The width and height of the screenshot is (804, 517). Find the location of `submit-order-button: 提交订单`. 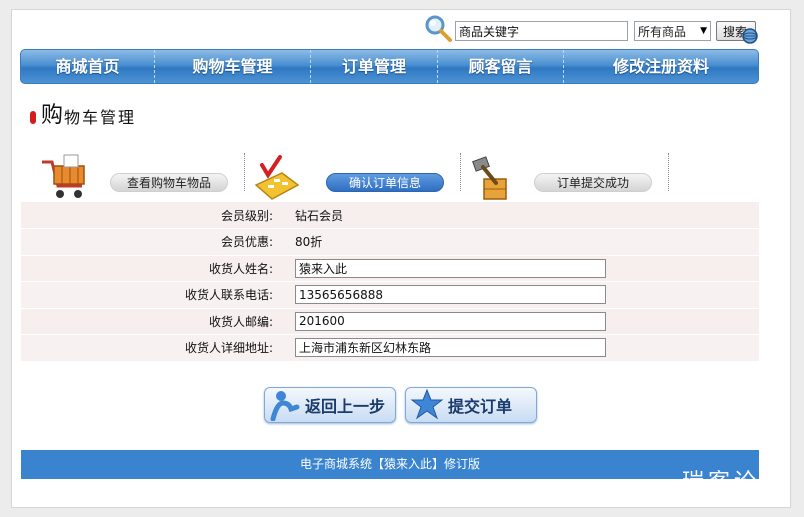

submit-order-button: 提交订单 is located at coordinates (471, 405).